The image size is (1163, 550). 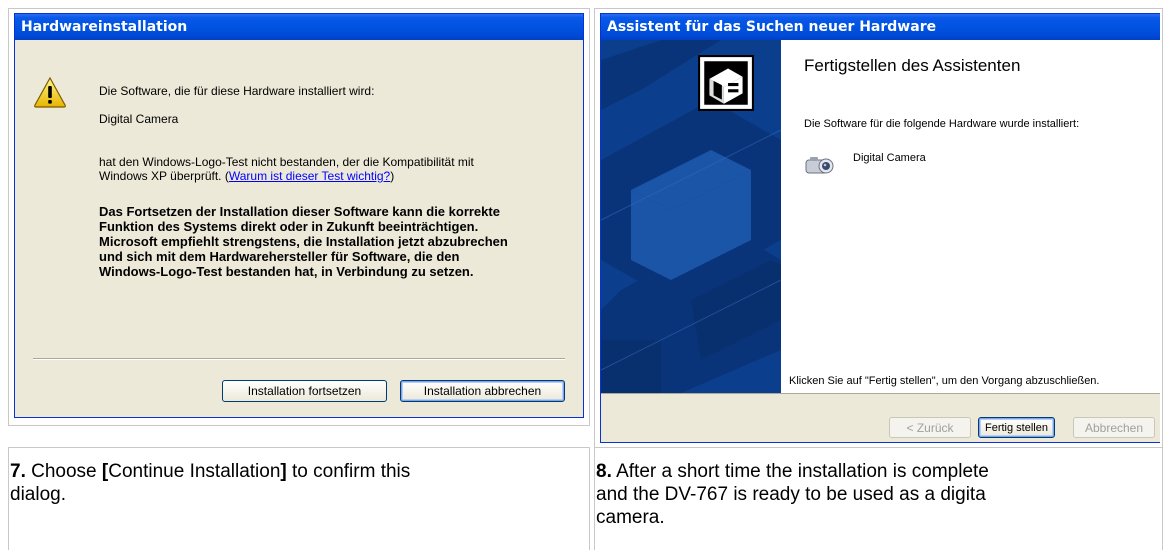 I want to click on continue-installation-button: Installation fortsetzen, so click(x=304, y=391).